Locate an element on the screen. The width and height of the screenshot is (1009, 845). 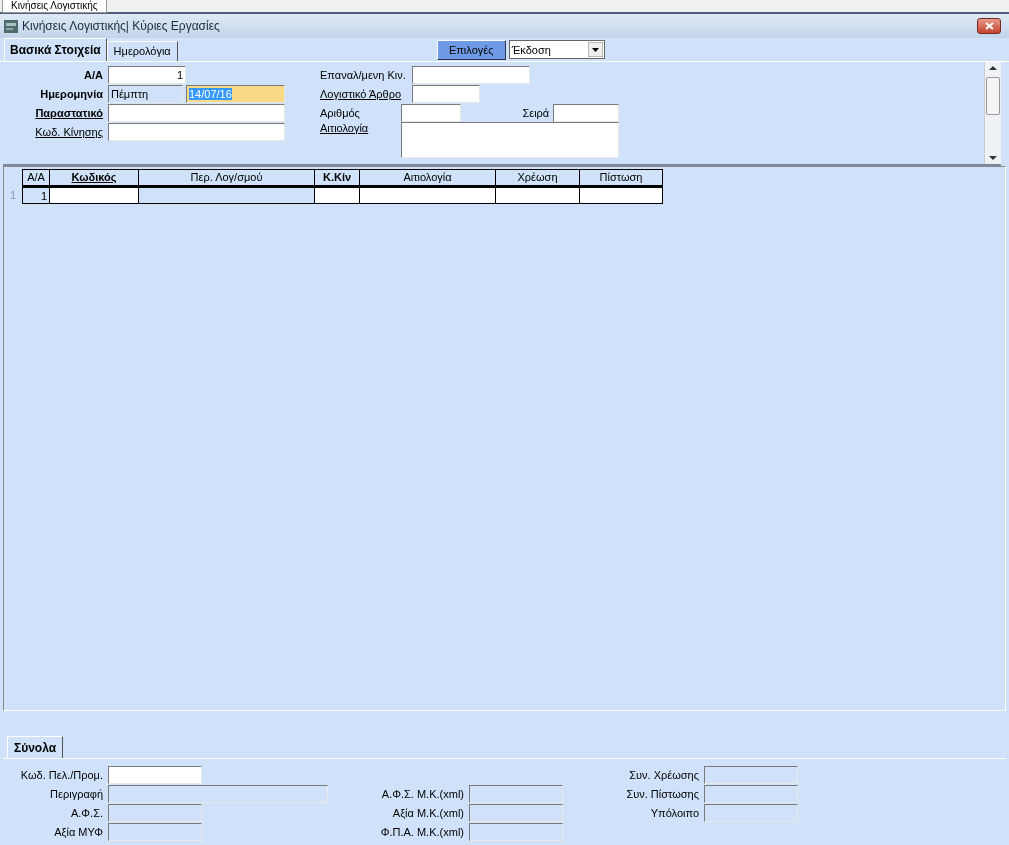
window-title: Κινήσεις Λογιστικής| Κύριες Εργασίες is located at coordinates (121, 26).